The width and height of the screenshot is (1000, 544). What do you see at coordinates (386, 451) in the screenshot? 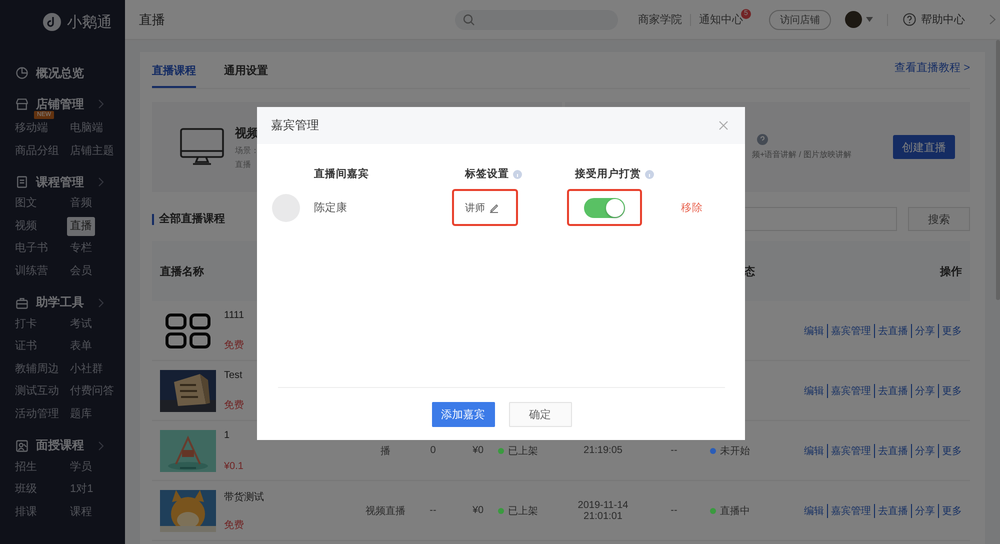
I see `table-cell-text: 播` at bounding box center [386, 451].